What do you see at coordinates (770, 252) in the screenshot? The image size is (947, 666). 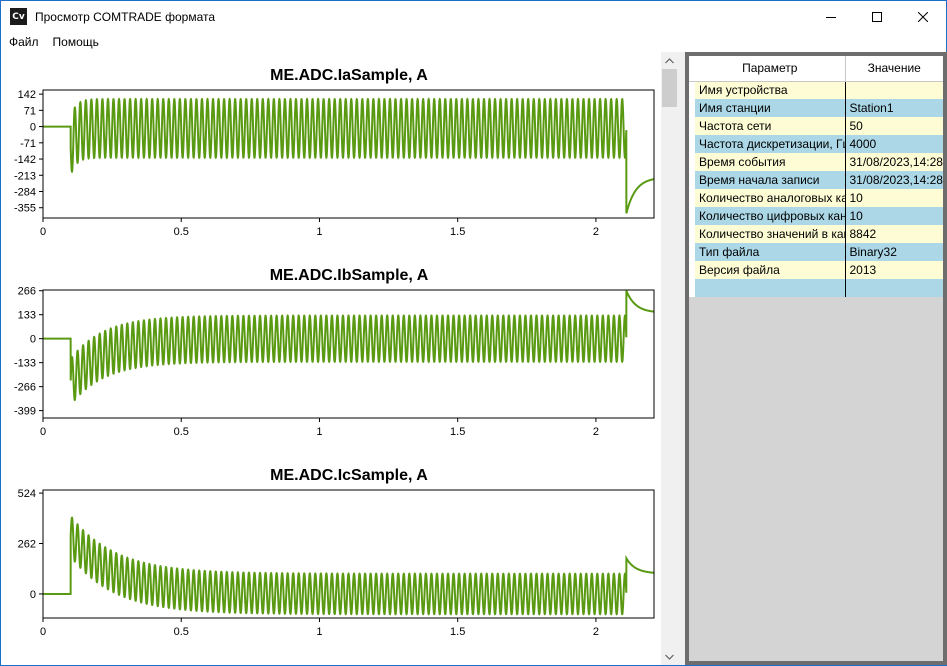 I see `param-cell: Тип файла` at bounding box center [770, 252].